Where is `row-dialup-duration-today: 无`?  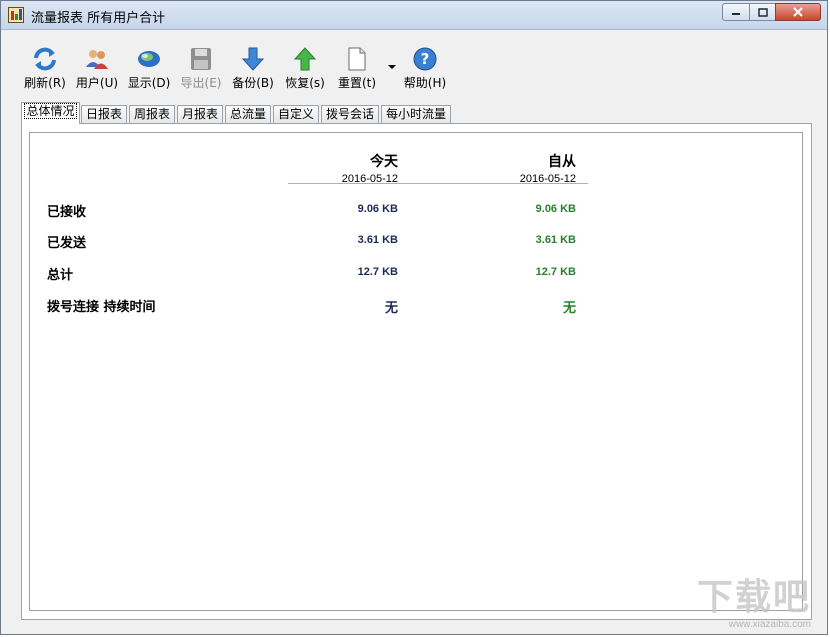 row-dialup-duration-today: 无 is located at coordinates (391, 307).